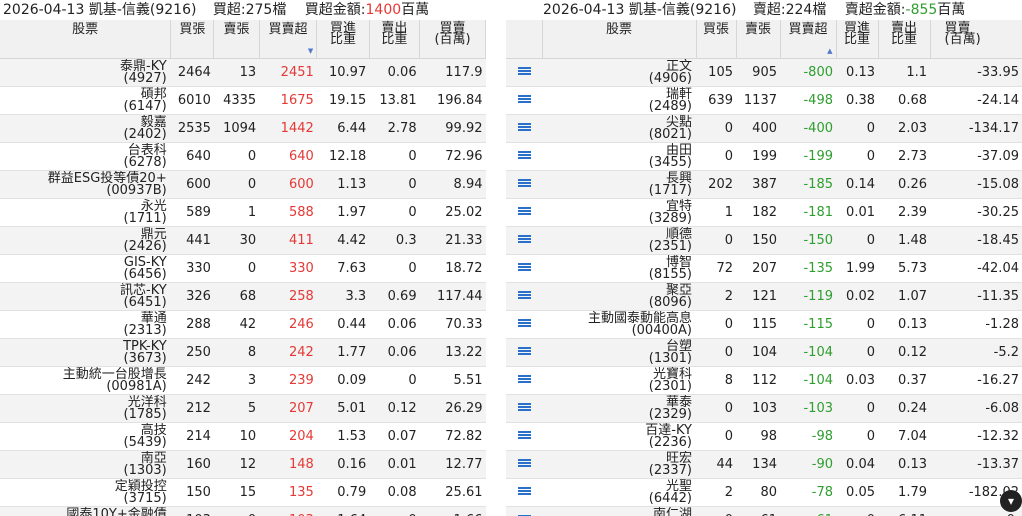 The height and width of the screenshot is (516, 1022). What do you see at coordinates (85, 212) in the screenshot?
I see `stock-cell: 永光 (1711)` at bounding box center [85, 212].